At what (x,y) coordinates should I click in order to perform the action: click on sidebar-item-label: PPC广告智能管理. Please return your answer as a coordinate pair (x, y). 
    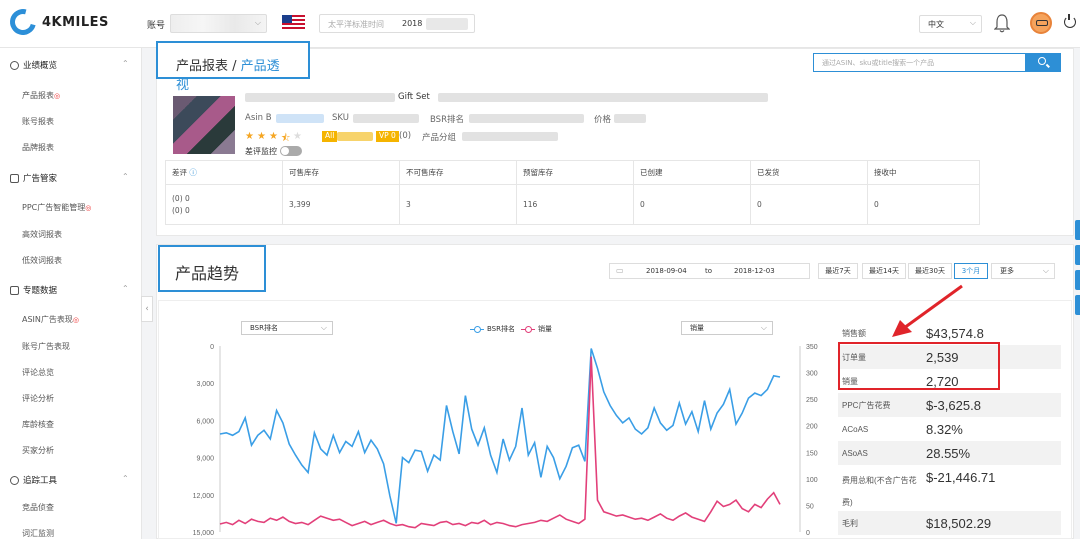
    Looking at the image, I should click on (54, 207).